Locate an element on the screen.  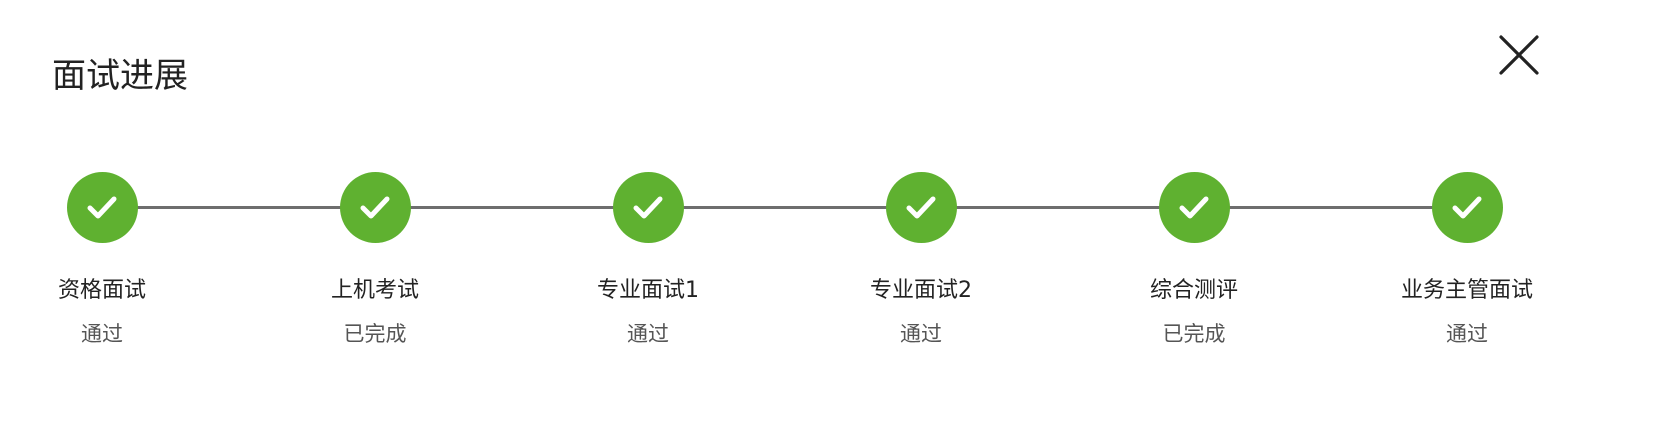
progress-step: 资格面试 通过 is located at coordinates (102, 260).